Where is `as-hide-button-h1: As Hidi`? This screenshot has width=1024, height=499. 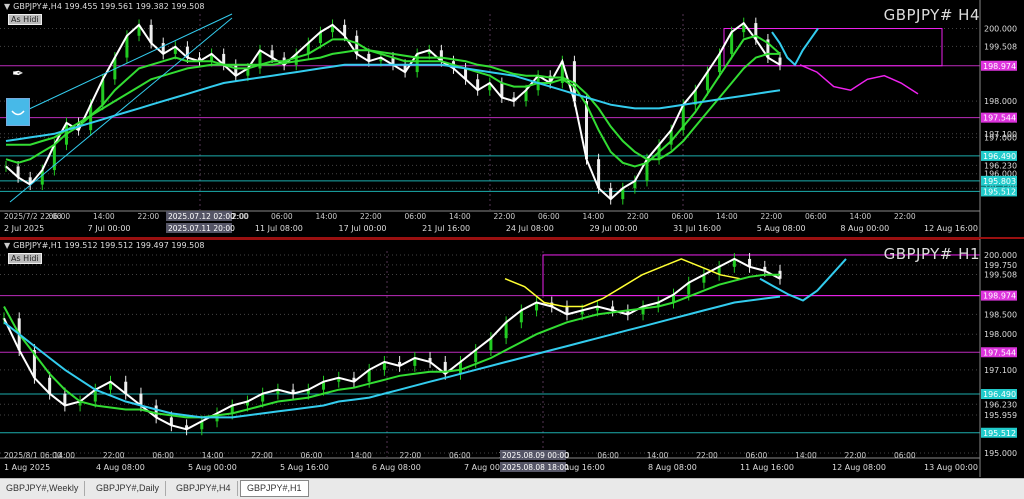
as-hide-button-h1: As Hidi is located at coordinates (25, 258).